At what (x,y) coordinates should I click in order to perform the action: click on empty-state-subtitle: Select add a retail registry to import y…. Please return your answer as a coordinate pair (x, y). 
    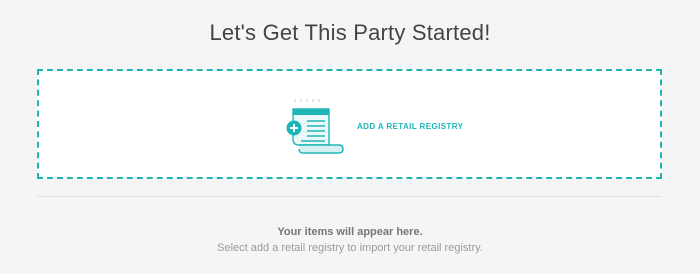
    Looking at the image, I should click on (350, 248).